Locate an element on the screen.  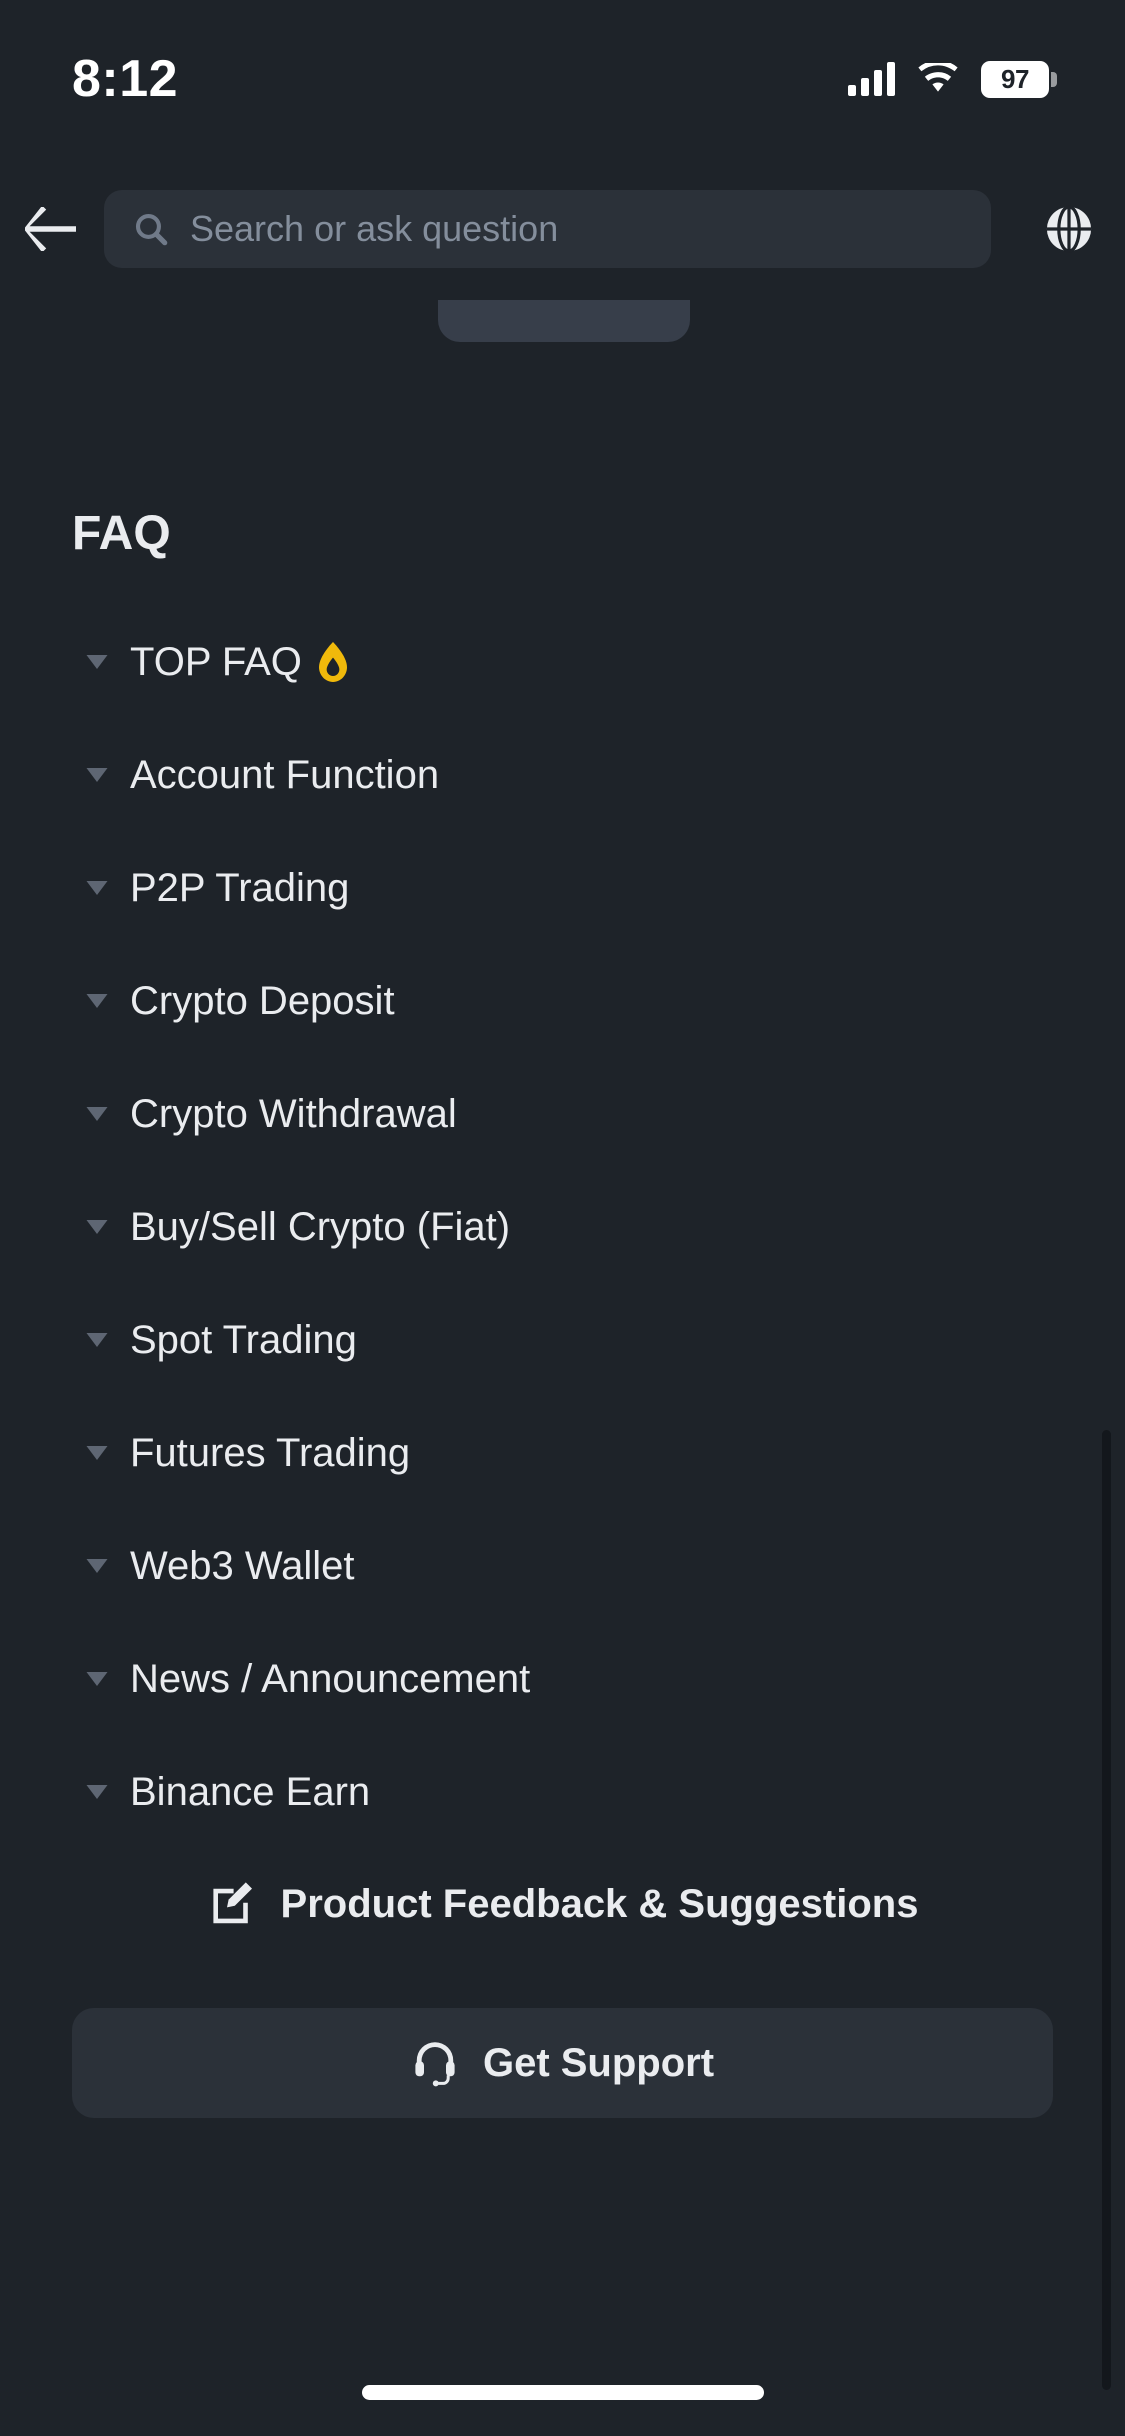
search-bar is located at coordinates (547, 229).